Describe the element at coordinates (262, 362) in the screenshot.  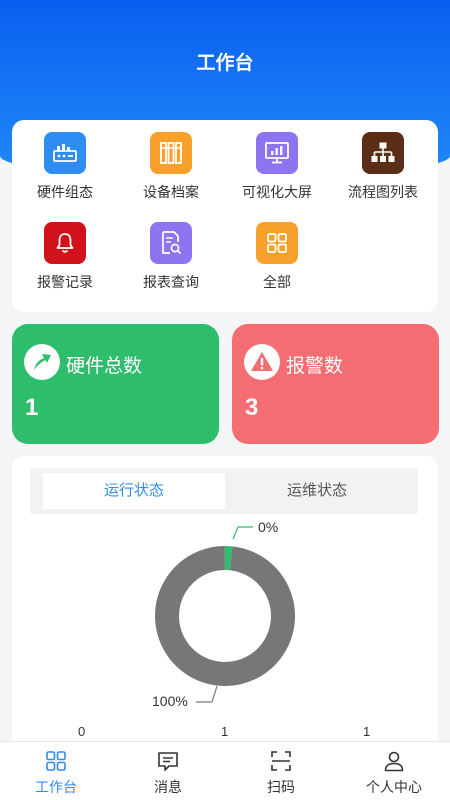
I see `warning-icon` at that location.